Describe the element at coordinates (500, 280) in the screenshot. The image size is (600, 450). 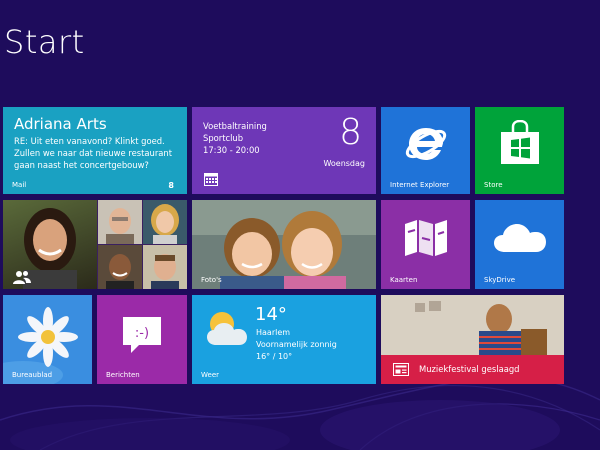
I see `skydrive-label: SkyDrive` at that location.